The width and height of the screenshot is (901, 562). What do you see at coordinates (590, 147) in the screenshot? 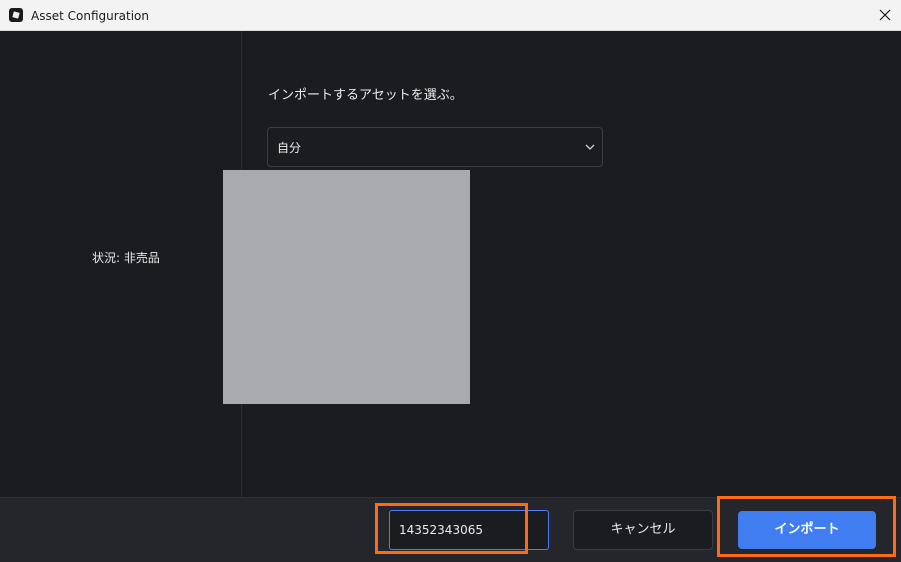
I see `chevron-down-icon` at bounding box center [590, 147].